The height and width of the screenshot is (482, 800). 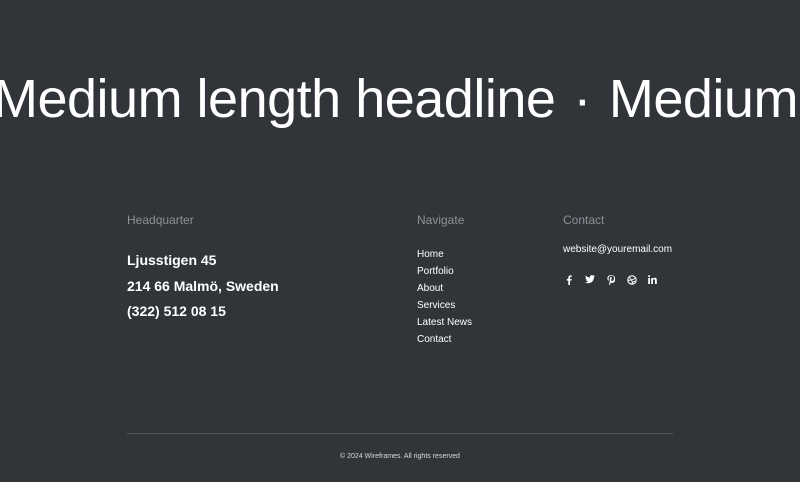 What do you see at coordinates (160, 220) in the screenshot?
I see `headquarter-title: Headquarter` at bounding box center [160, 220].